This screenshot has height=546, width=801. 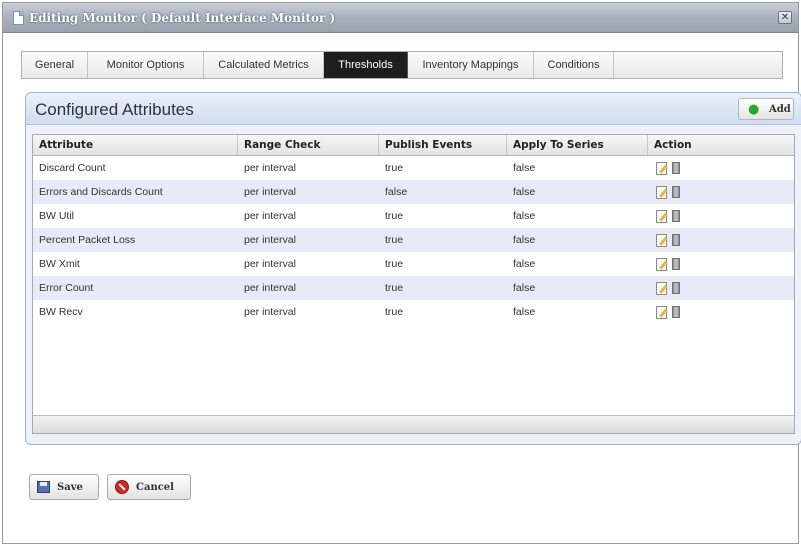 I want to click on save-button: Save, so click(x=64, y=487).